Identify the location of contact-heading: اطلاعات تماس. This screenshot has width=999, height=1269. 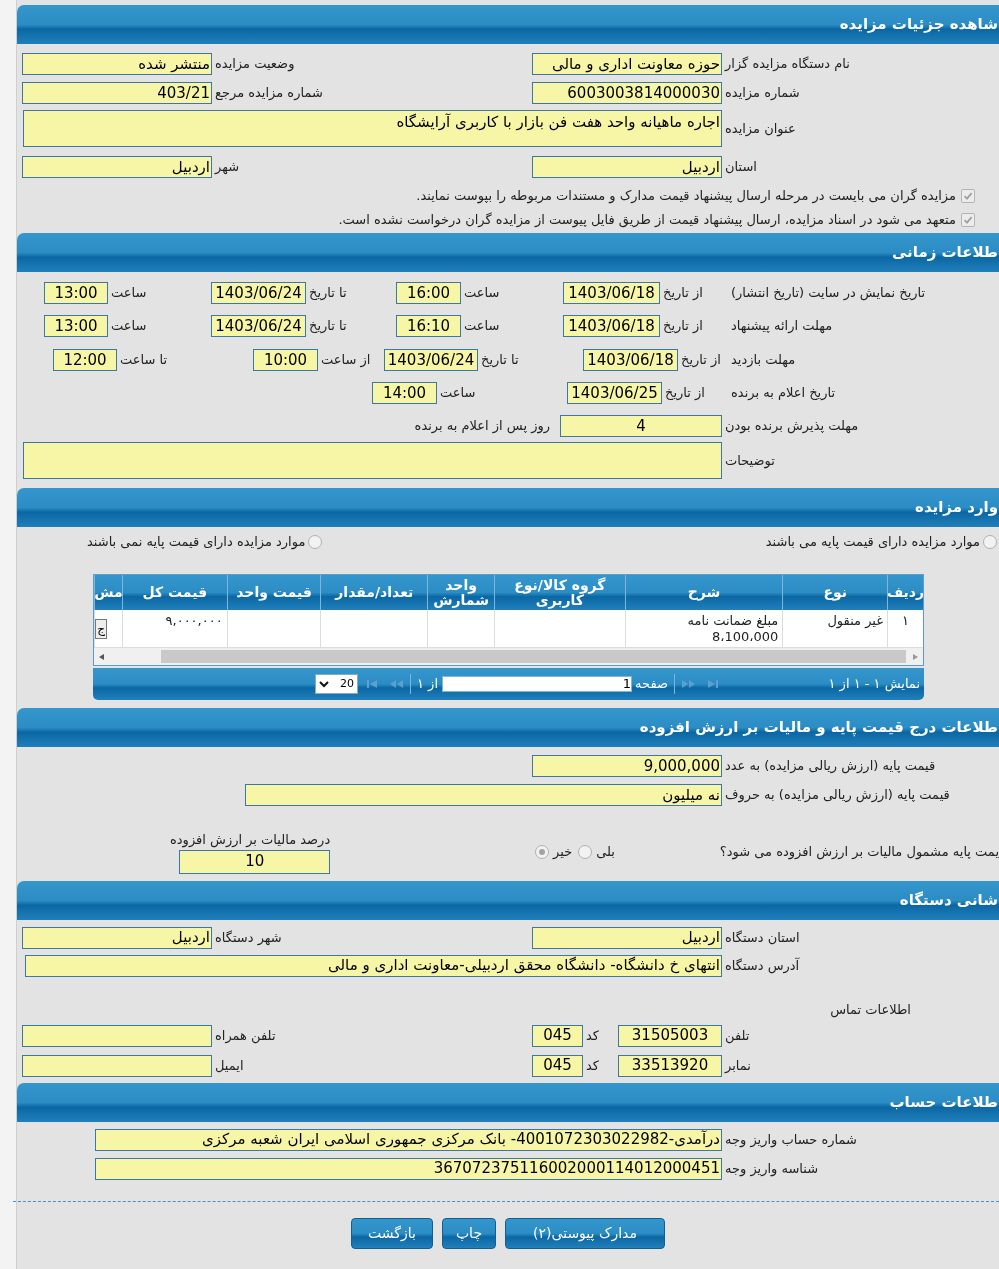
(870, 1010).